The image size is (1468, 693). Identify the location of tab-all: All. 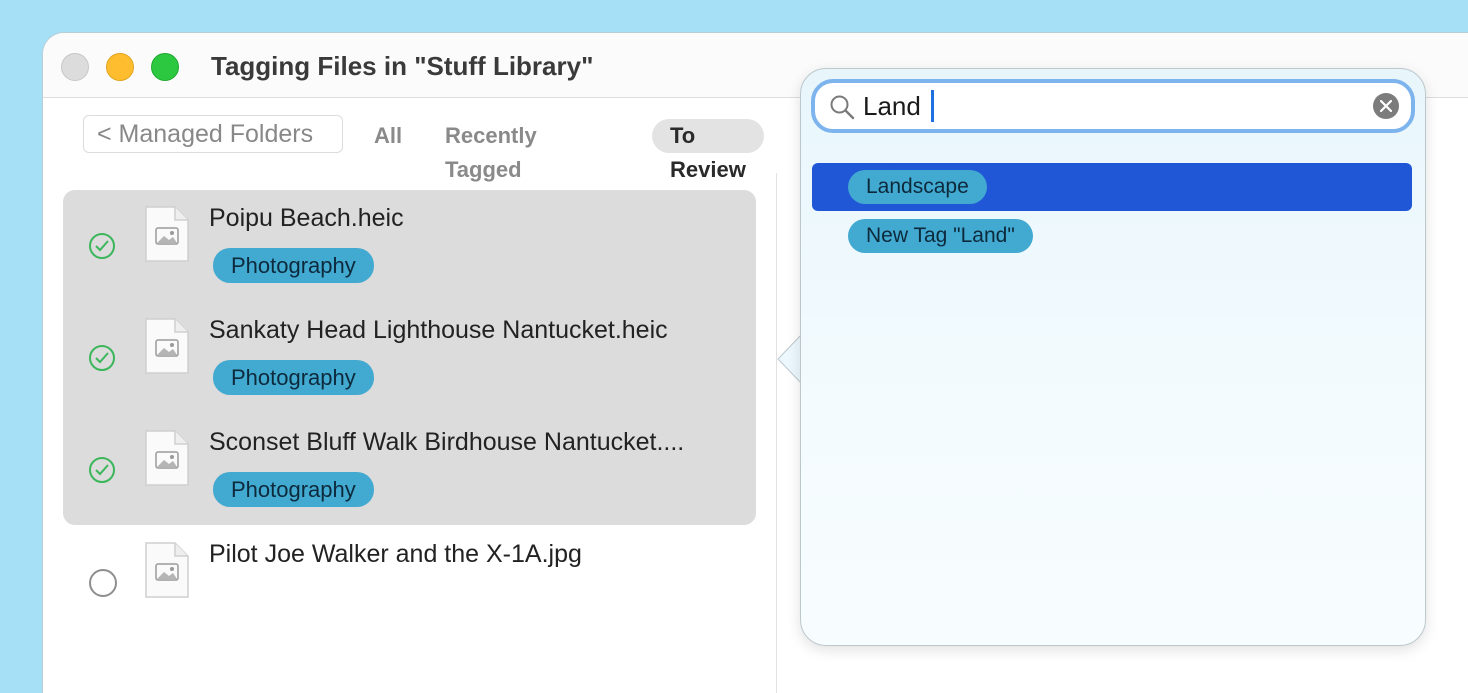
(388, 136).